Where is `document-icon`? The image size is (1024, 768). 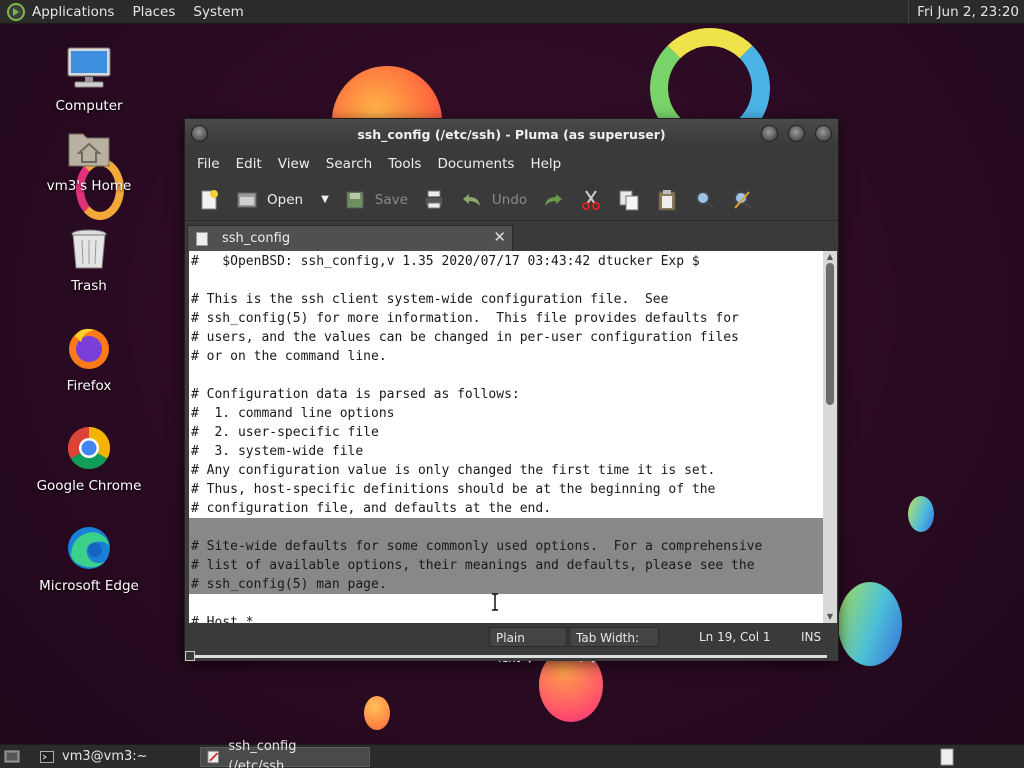
document-icon is located at coordinates (202, 238).